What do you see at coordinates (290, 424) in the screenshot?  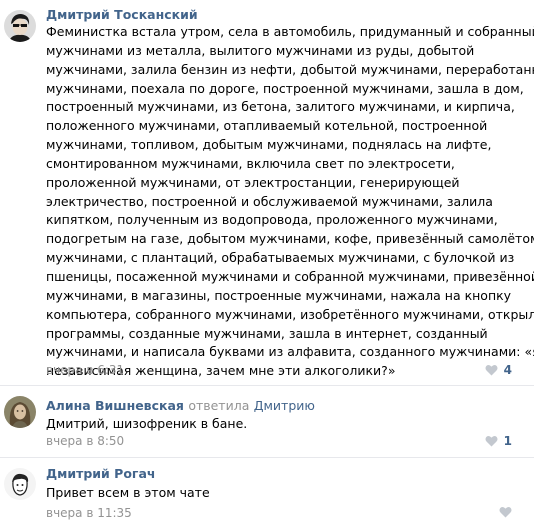 I see `comment-text: Дмитрий, шизофреник в бане.` at bounding box center [290, 424].